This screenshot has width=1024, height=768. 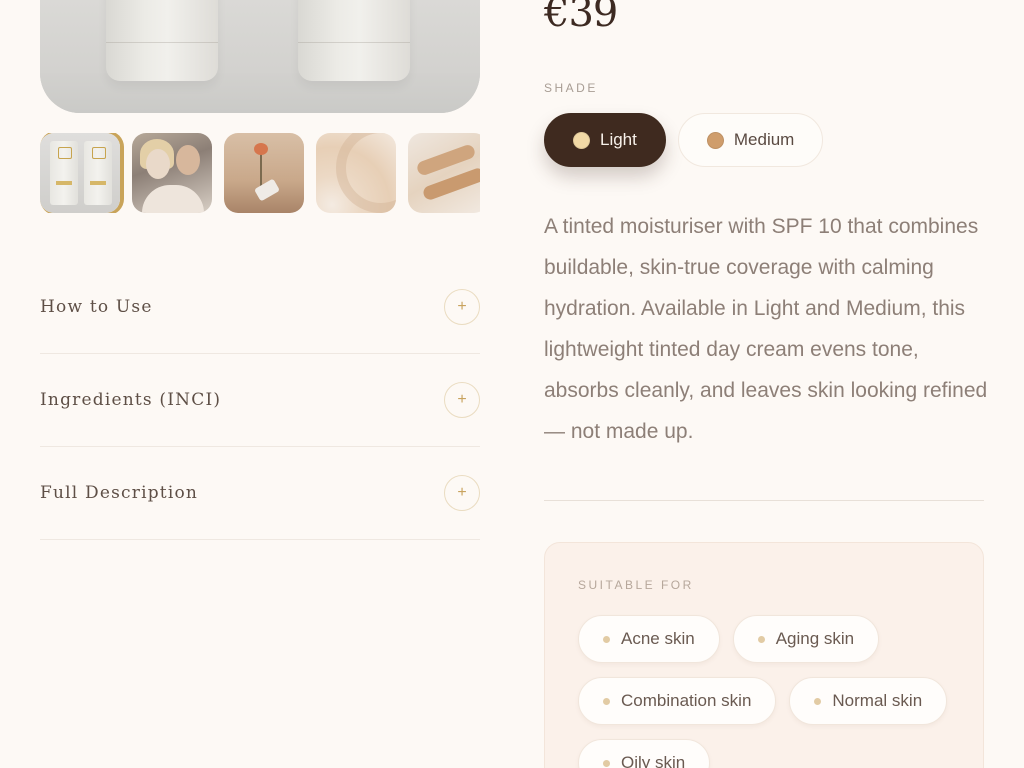 What do you see at coordinates (267, 190) in the screenshot?
I see `bottle-graphic` at bounding box center [267, 190].